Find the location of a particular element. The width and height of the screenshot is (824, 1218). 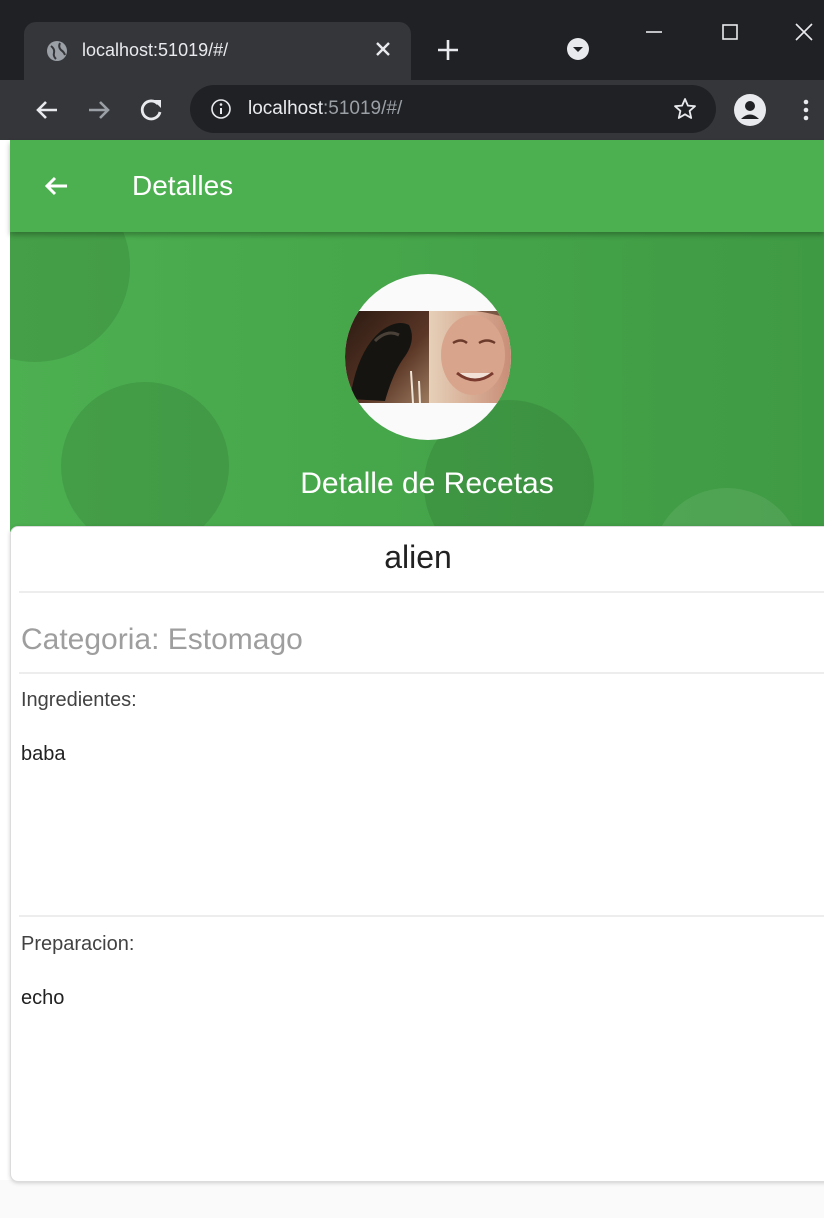

maximize-icon is located at coordinates (730, 32).